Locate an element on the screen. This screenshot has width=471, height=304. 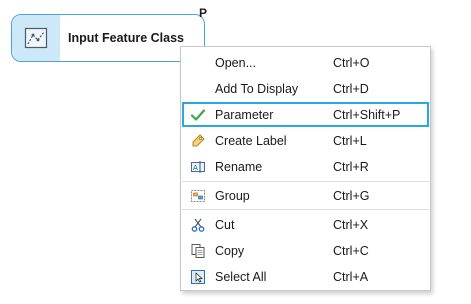
feature-class-icon is located at coordinates (36, 38).